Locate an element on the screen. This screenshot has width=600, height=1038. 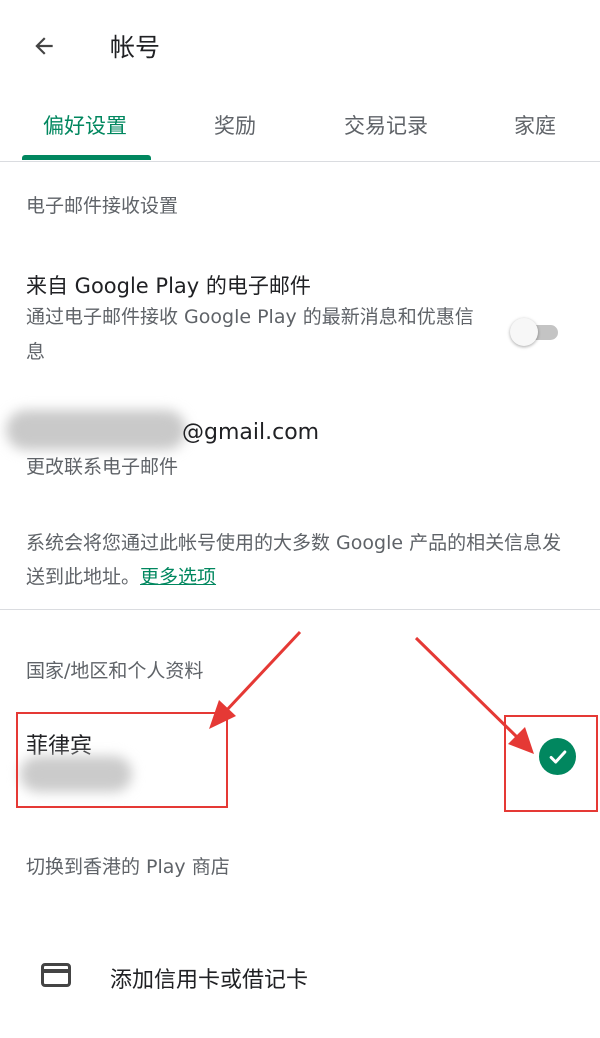
top-app-bar: 帐号 is located at coordinates (300, 46).